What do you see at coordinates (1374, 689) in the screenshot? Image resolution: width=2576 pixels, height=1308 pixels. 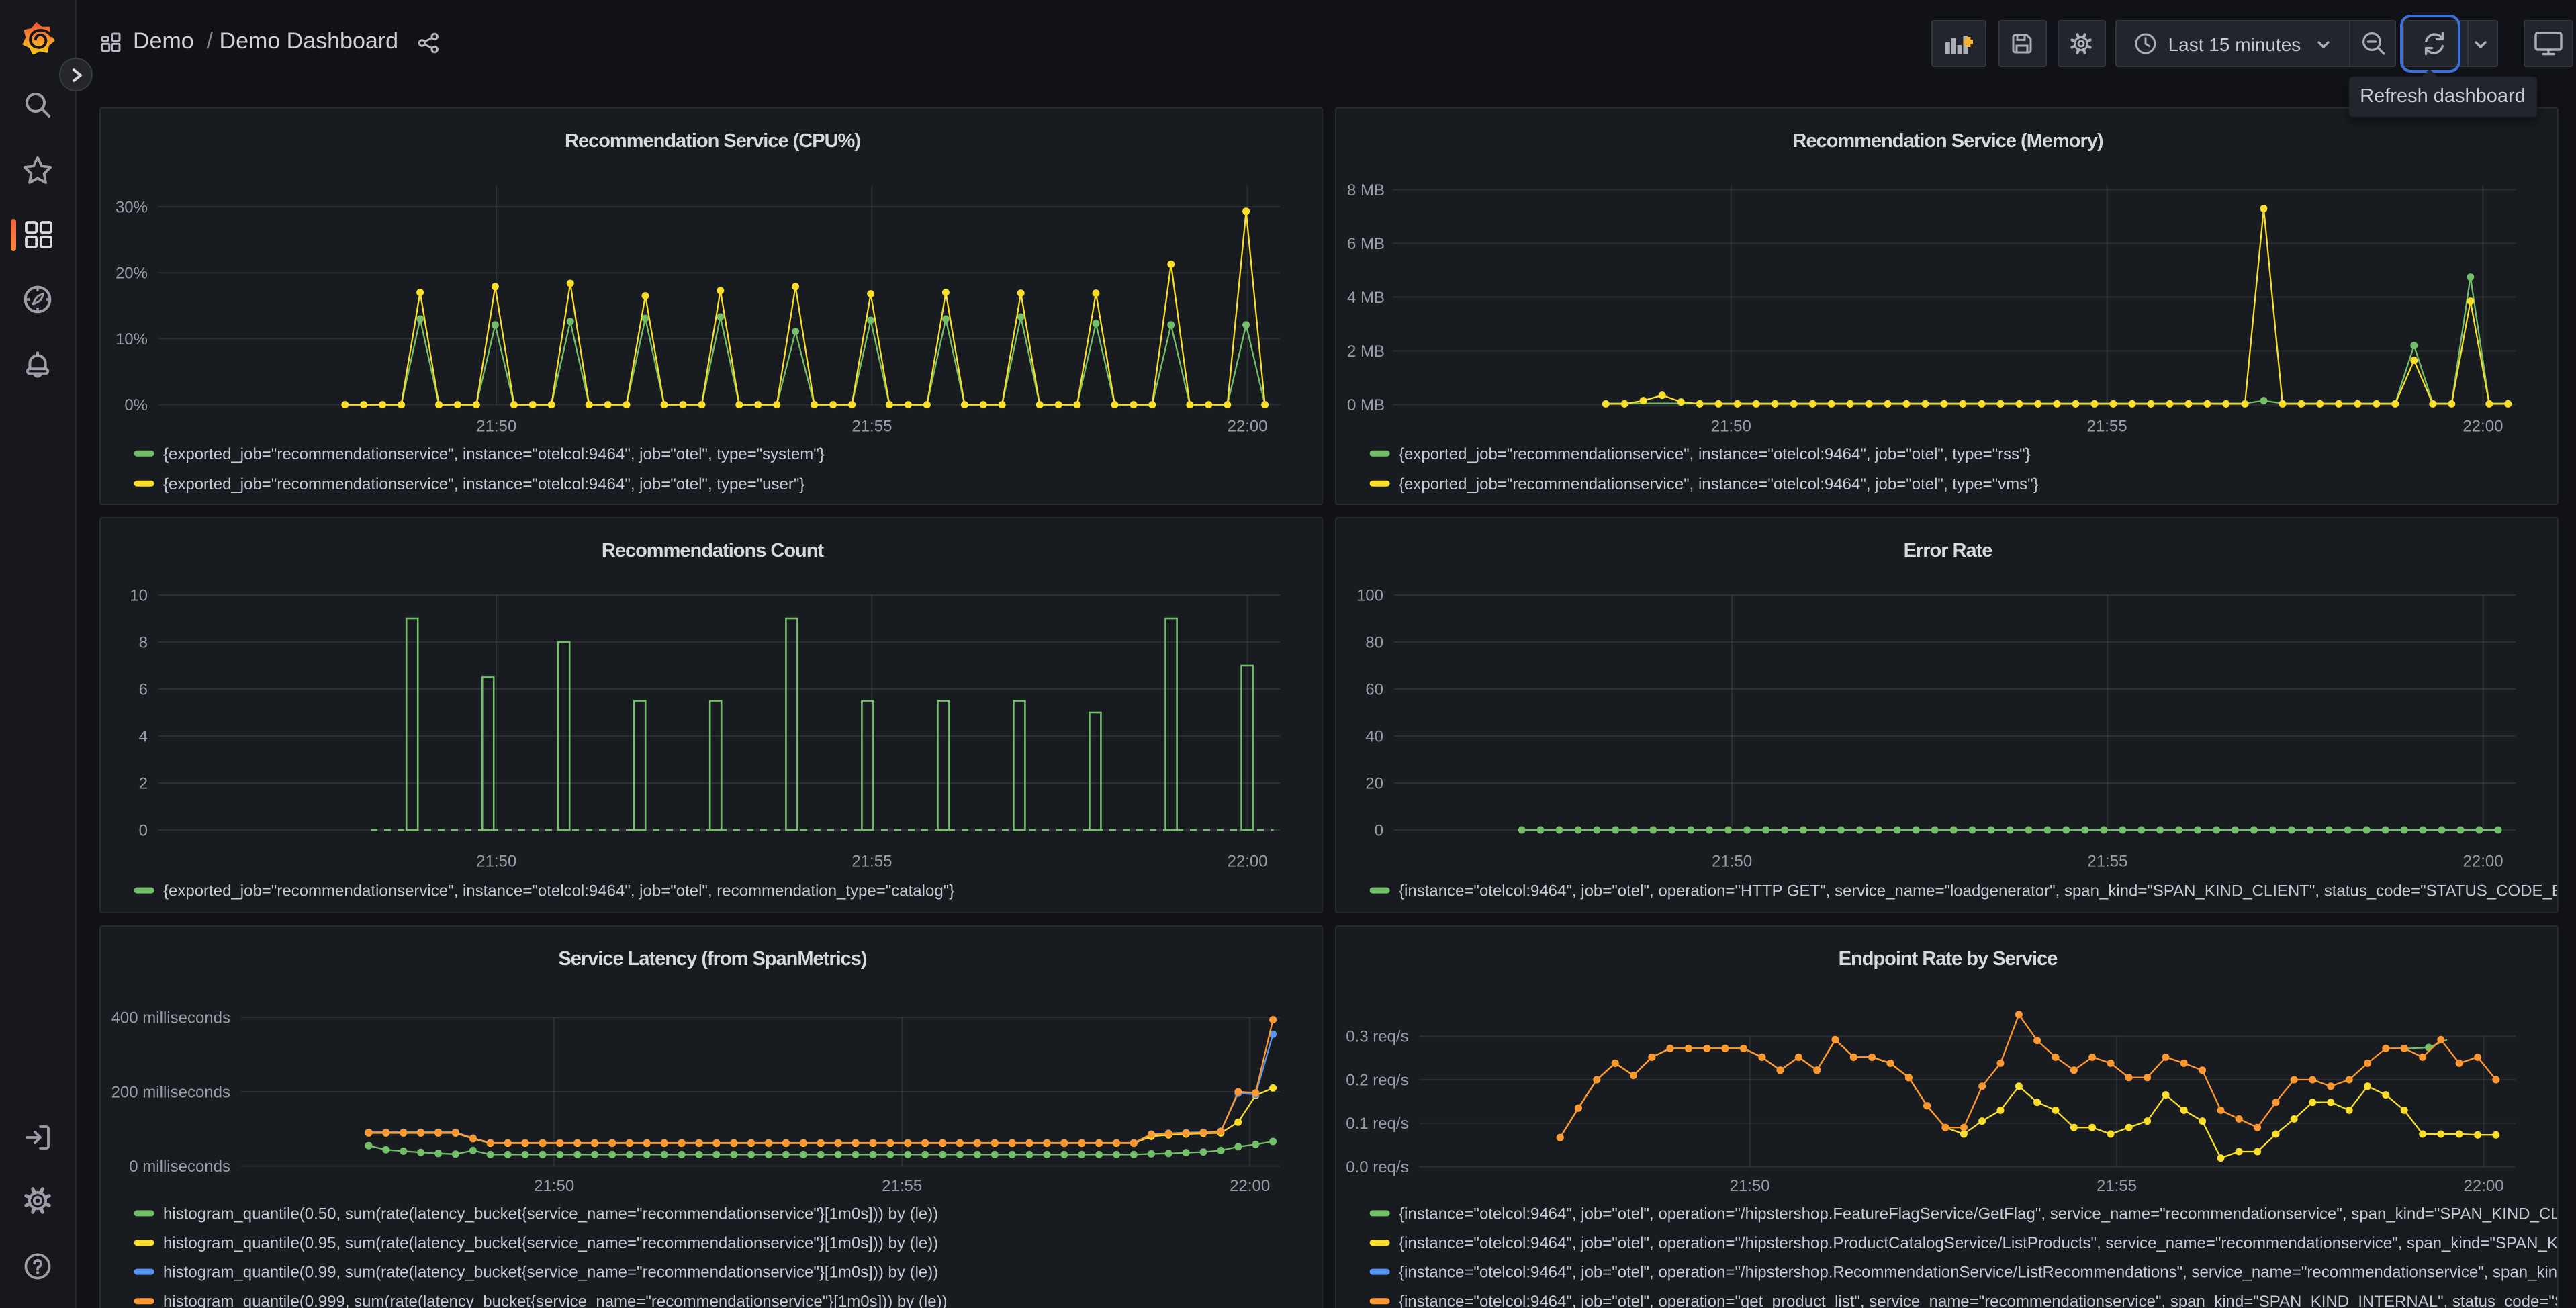 I see `svg-text: 60` at bounding box center [1374, 689].